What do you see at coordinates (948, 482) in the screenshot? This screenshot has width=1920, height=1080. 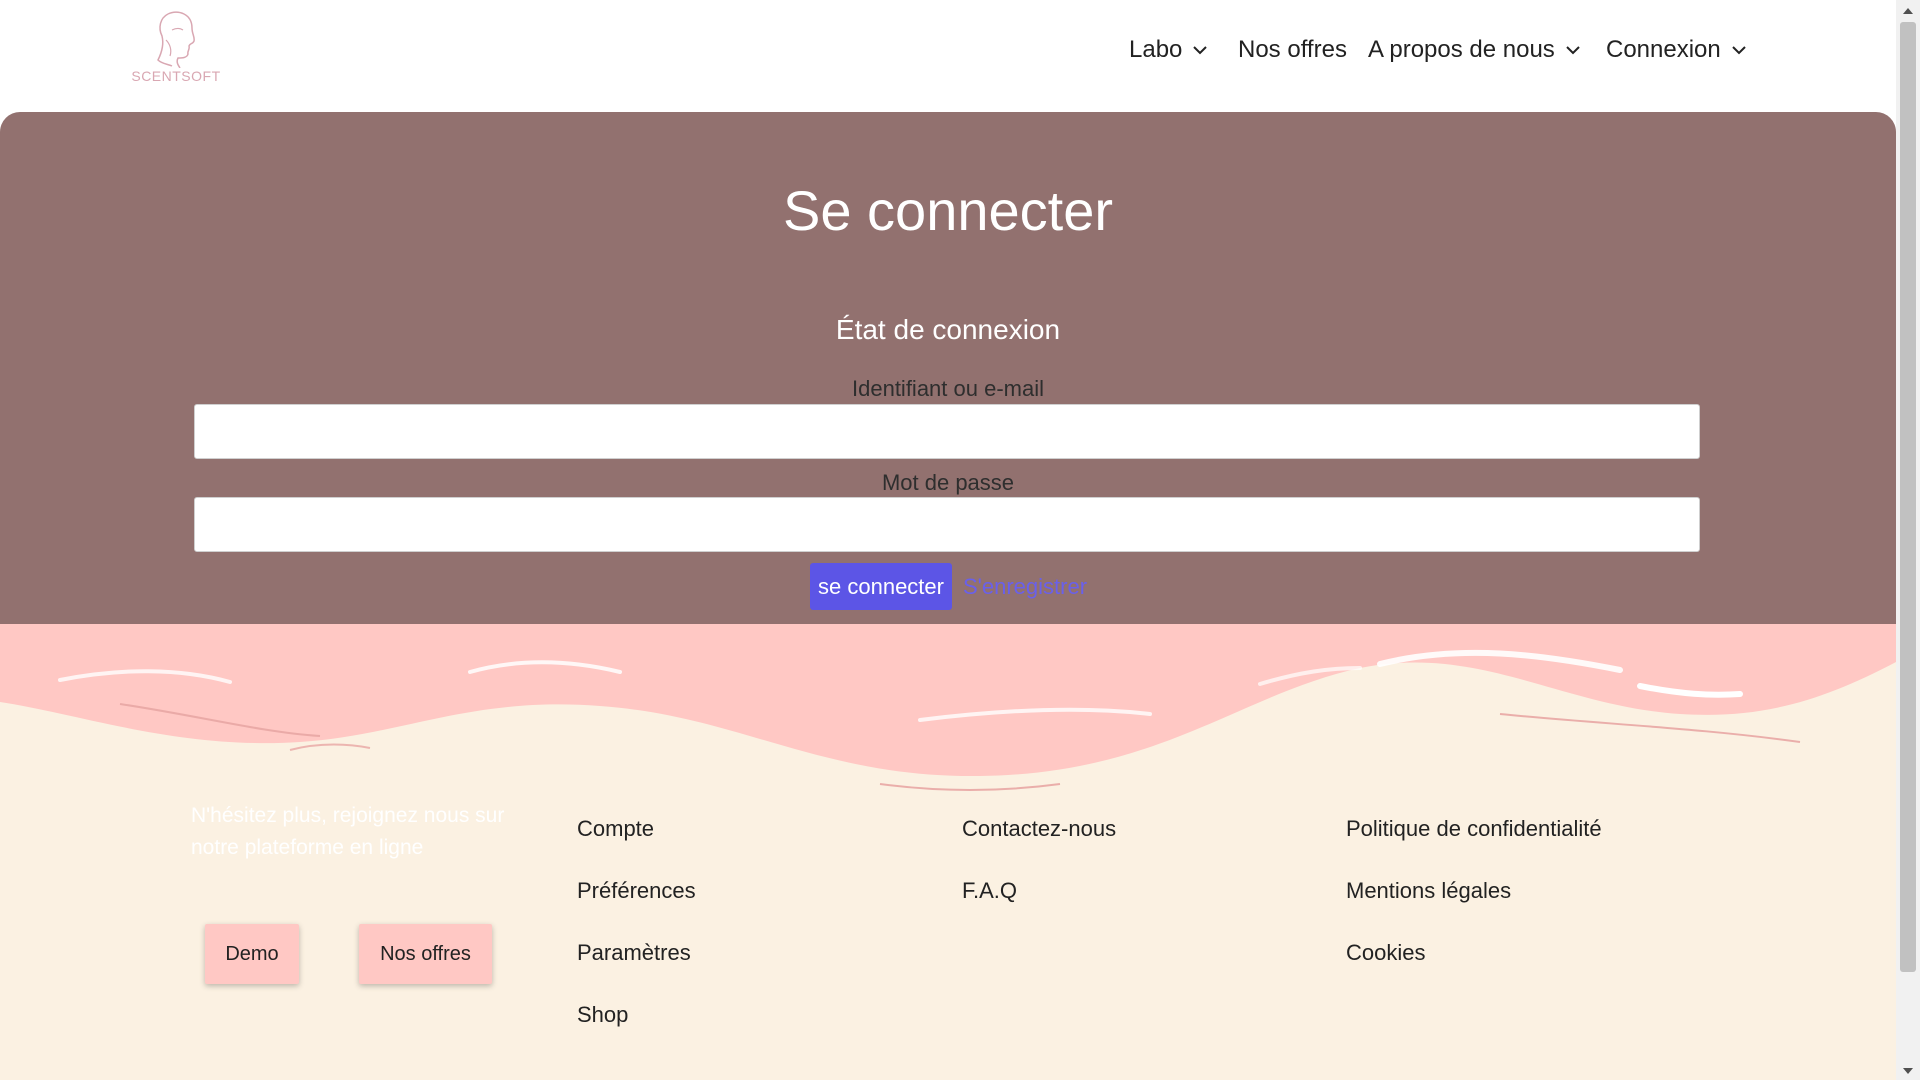 I see `password-label: Mot de passe` at bounding box center [948, 482].